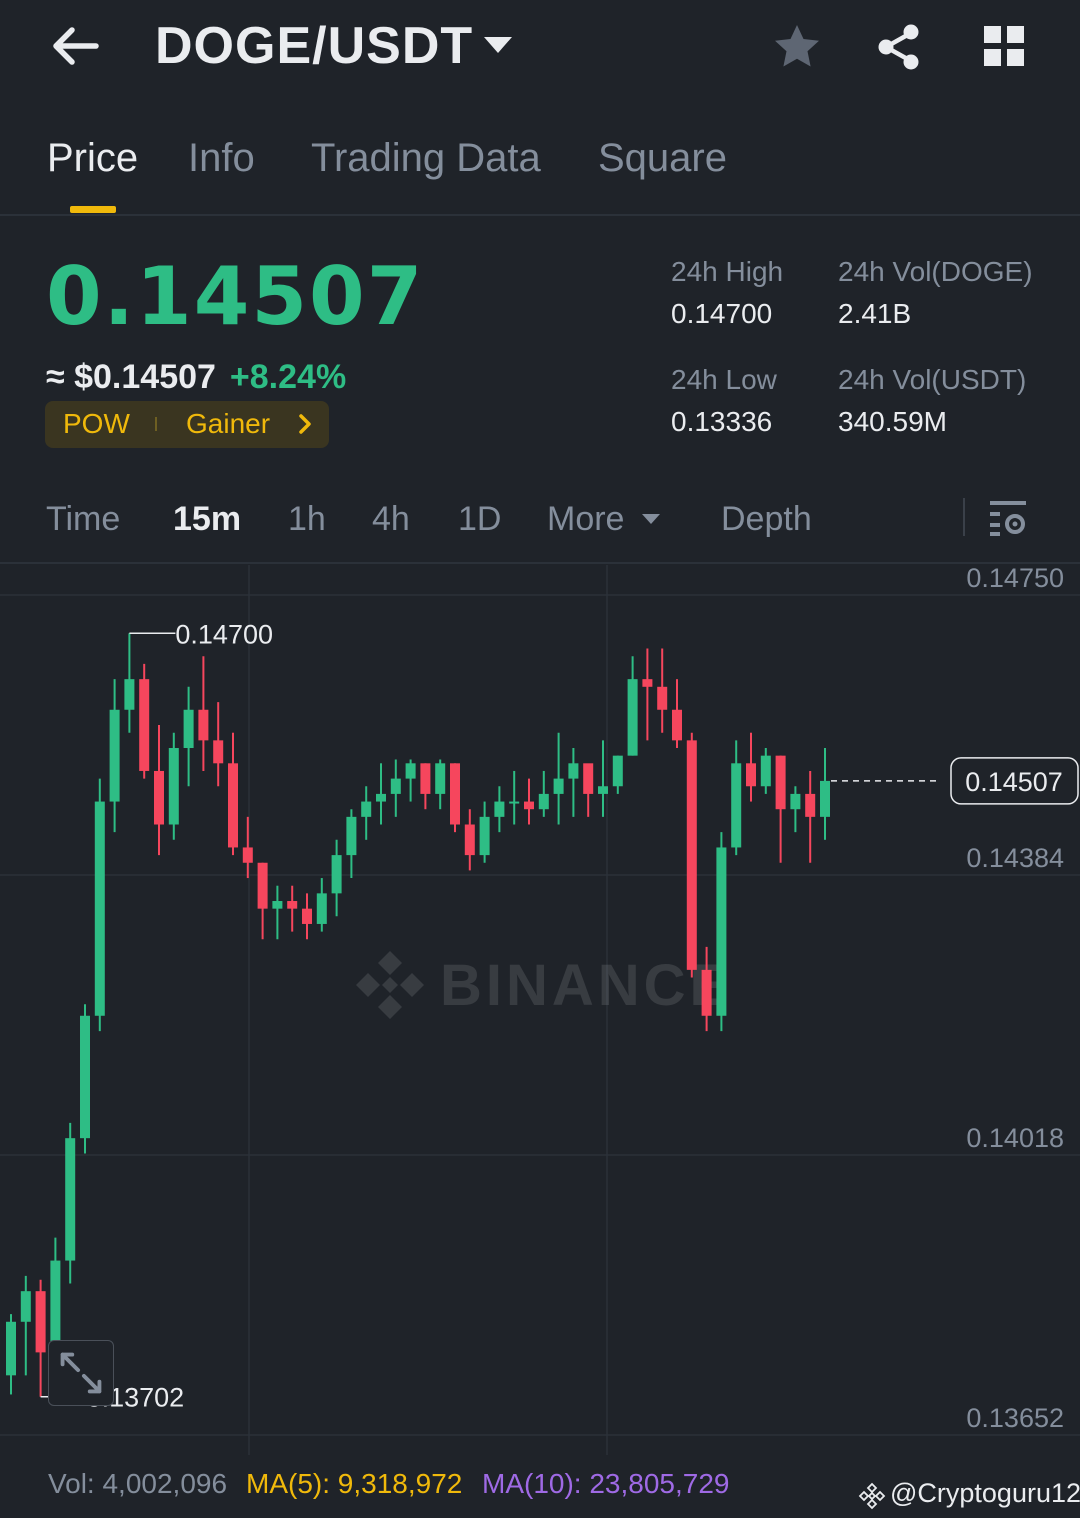 This screenshot has height=1518, width=1080. What do you see at coordinates (138, 1483) in the screenshot?
I see `volume-readout: Vol: 4,002,096` at bounding box center [138, 1483].